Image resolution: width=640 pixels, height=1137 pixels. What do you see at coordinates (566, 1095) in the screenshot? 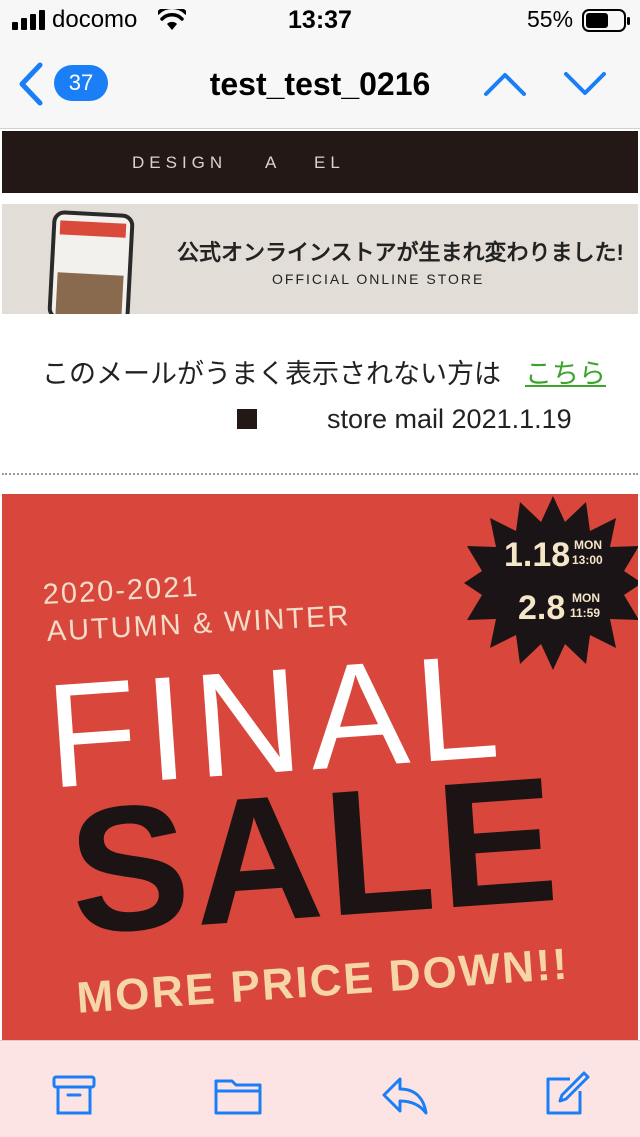
I see `compose-icon` at bounding box center [566, 1095].